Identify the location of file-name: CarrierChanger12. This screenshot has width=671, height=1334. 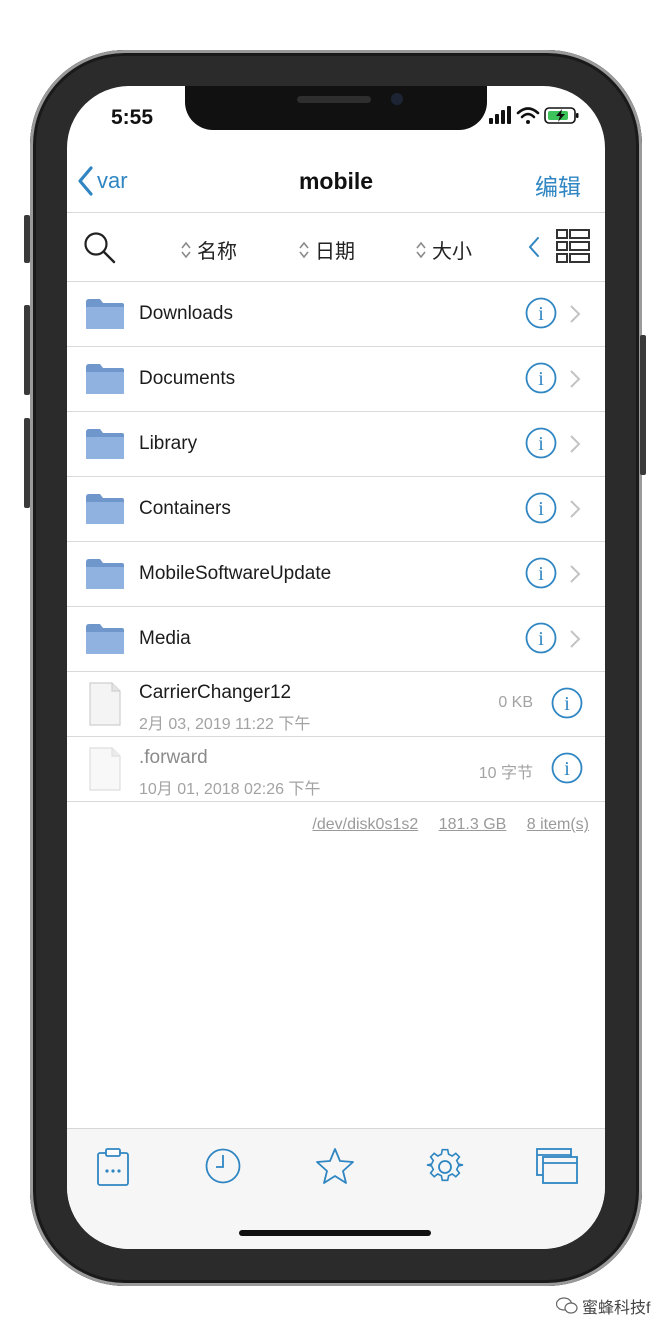
(215, 692).